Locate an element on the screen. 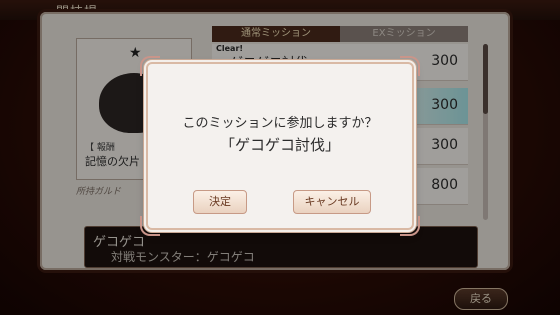 The image size is (560, 315). dialog-question: このミッションに参加しますか？ is located at coordinates (280, 123).